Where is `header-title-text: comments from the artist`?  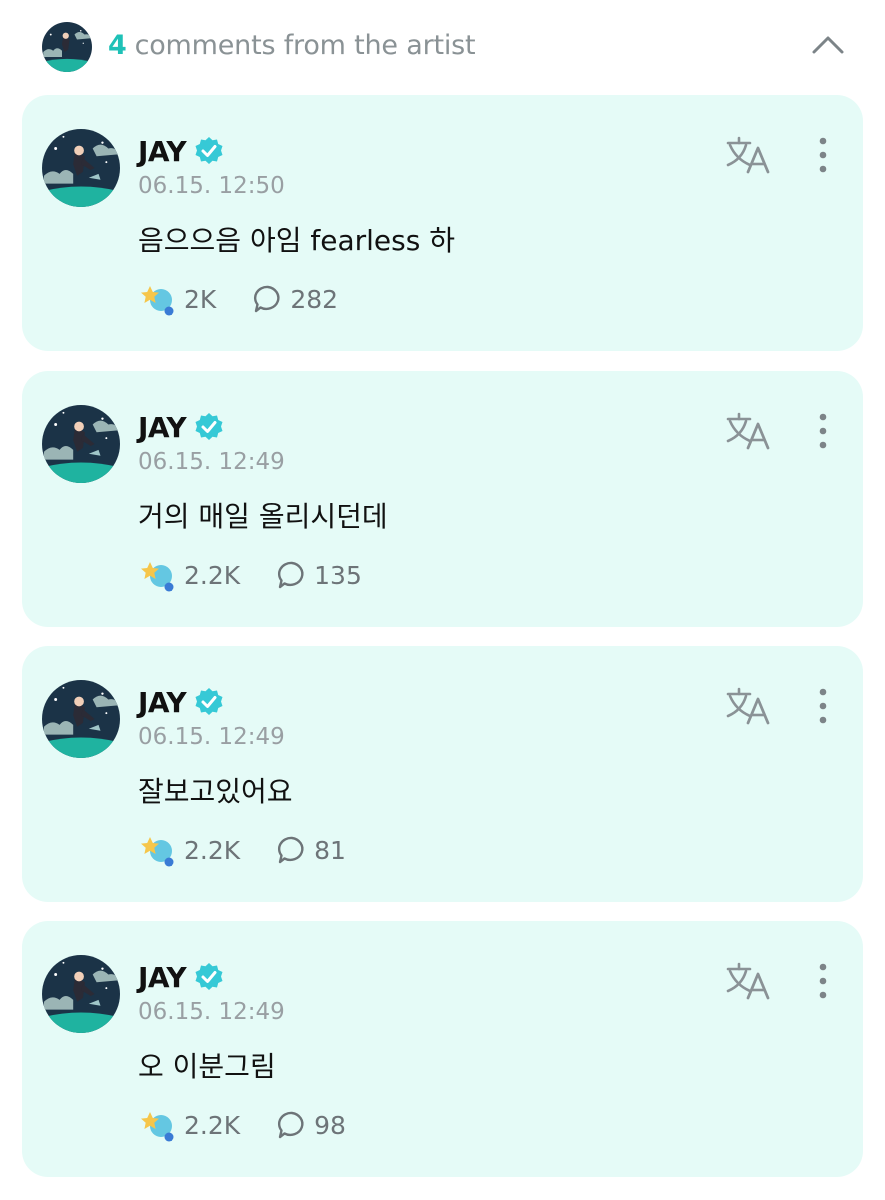 header-title-text: comments from the artist is located at coordinates (305, 45).